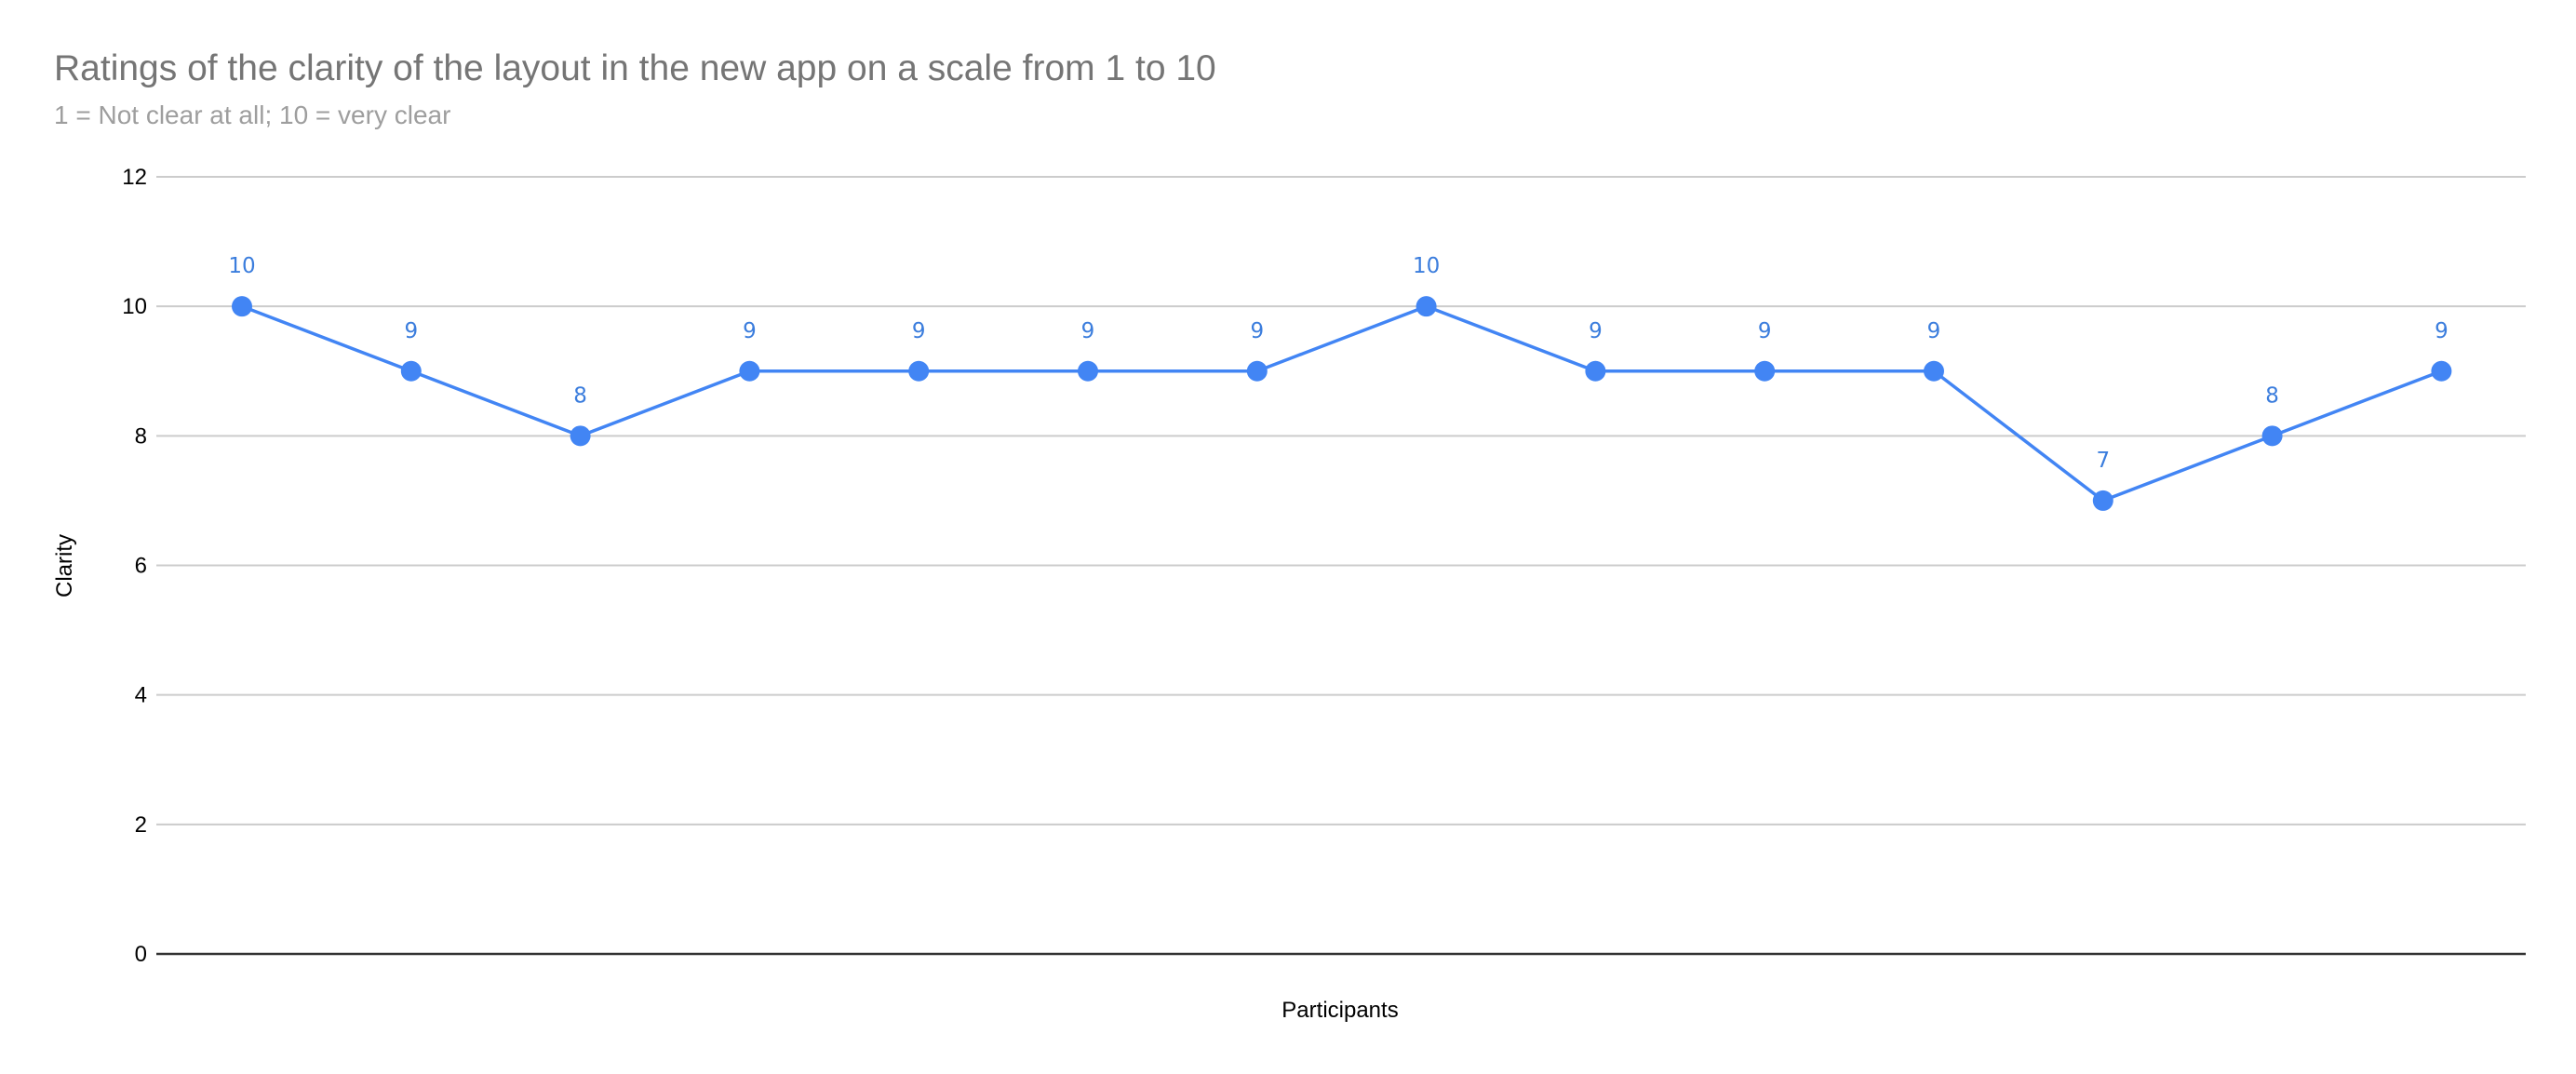 The width and height of the screenshot is (2576, 1074). Describe the element at coordinates (141, 825) in the screenshot. I see `y-tick-label: 2` at that location.